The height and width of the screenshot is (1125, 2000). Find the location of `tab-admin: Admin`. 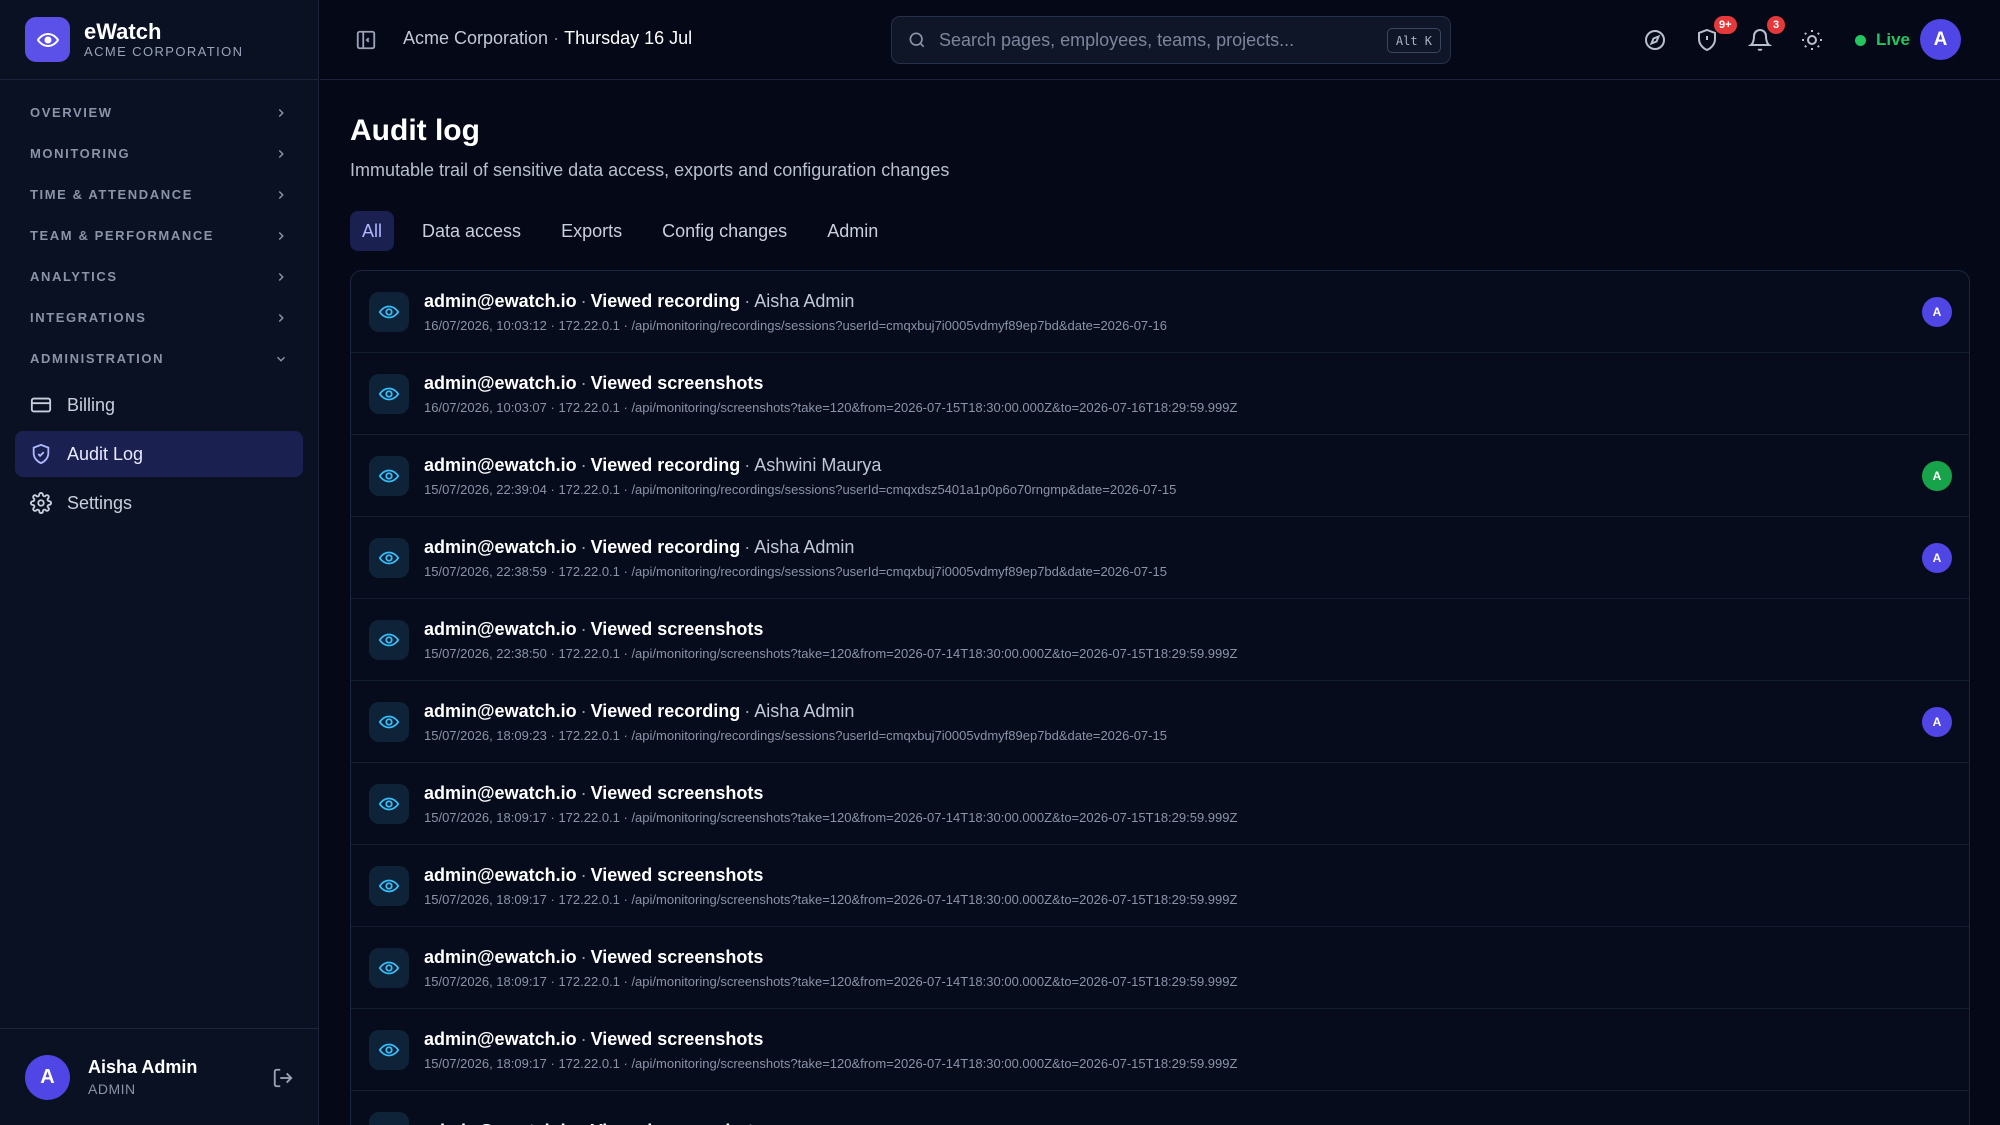

tab-admin: Admin is located at coordinates (852, 231).